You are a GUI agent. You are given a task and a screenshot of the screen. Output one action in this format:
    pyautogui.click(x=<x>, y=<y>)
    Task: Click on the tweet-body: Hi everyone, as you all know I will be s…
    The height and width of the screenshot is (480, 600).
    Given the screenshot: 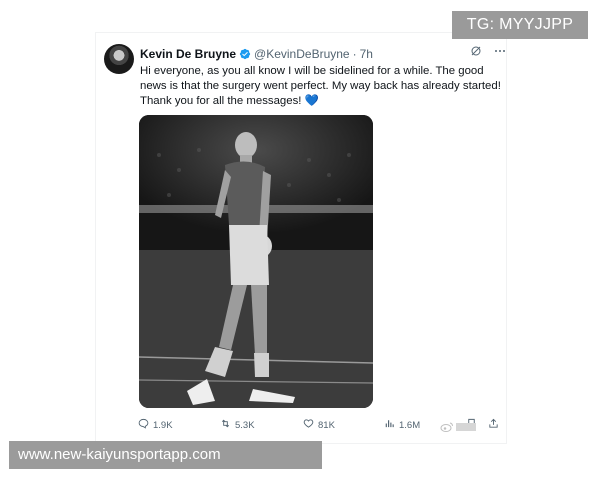 What is the action you would take?
    pyautogui.click(x=320, y=86)
    